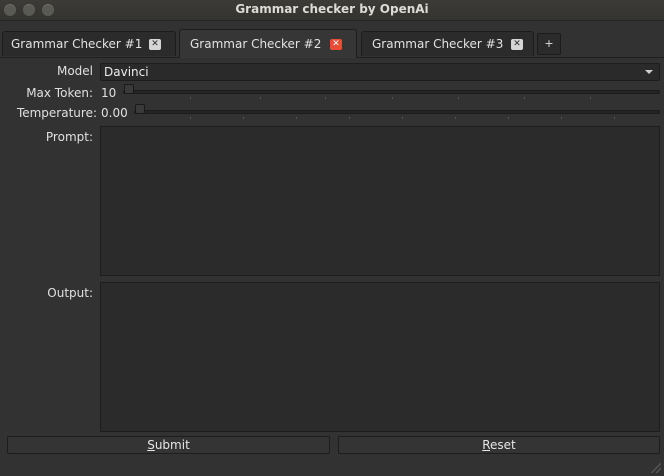  I want to click on submit-button: Submit, so click(168, 445).